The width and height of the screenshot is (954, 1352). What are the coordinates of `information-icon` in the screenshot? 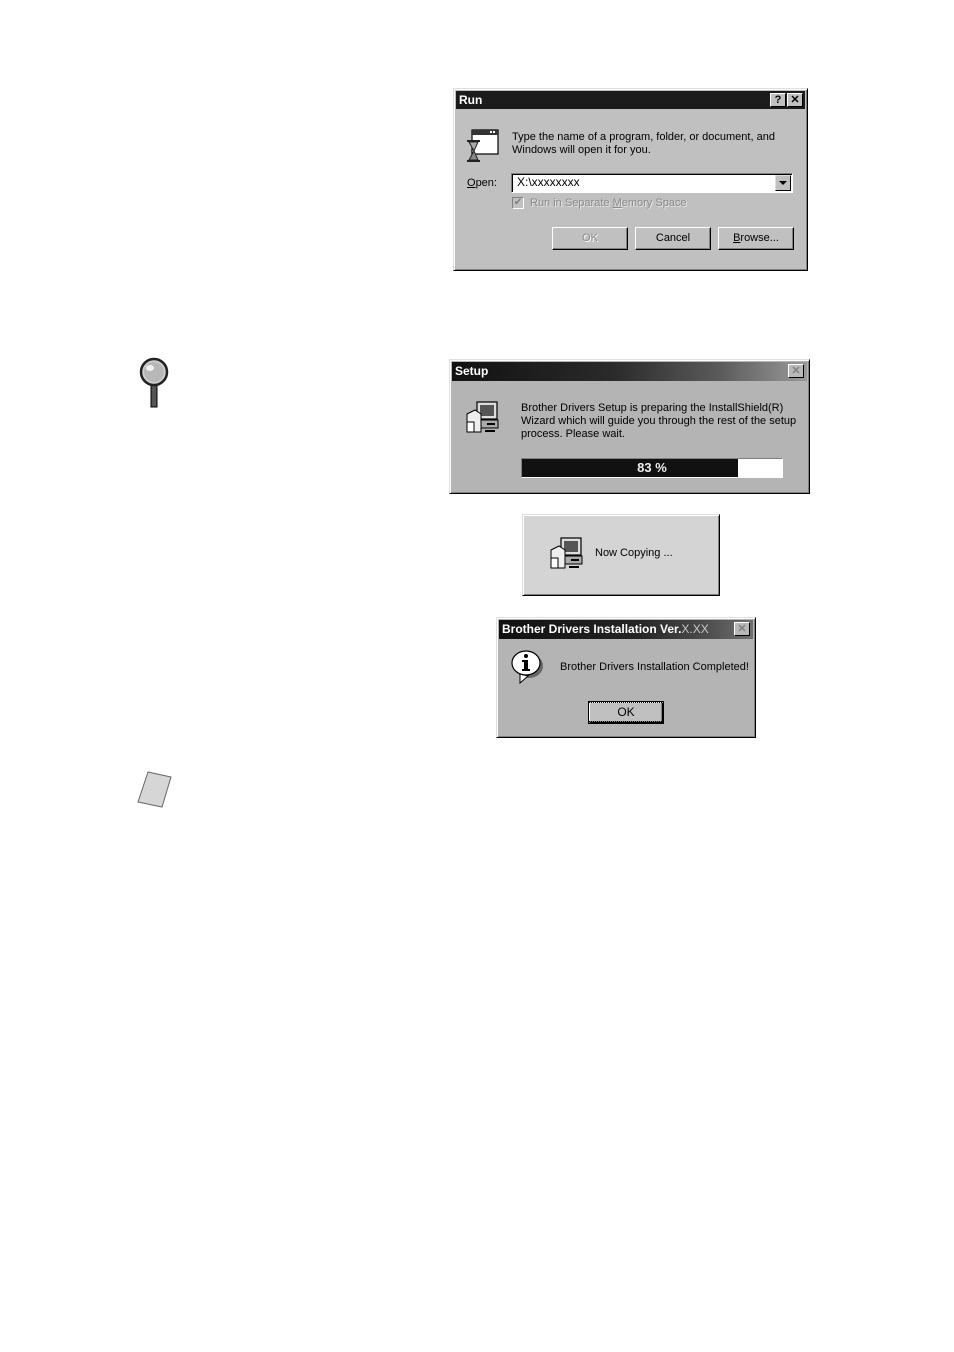 It's located at (527, 667).